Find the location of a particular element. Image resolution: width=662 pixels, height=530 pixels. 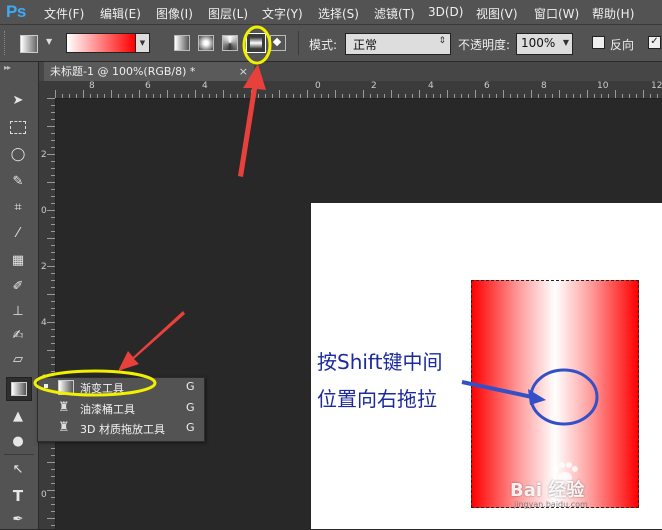

menu-3d: 3D(D) is located at coordinates (445, 12).